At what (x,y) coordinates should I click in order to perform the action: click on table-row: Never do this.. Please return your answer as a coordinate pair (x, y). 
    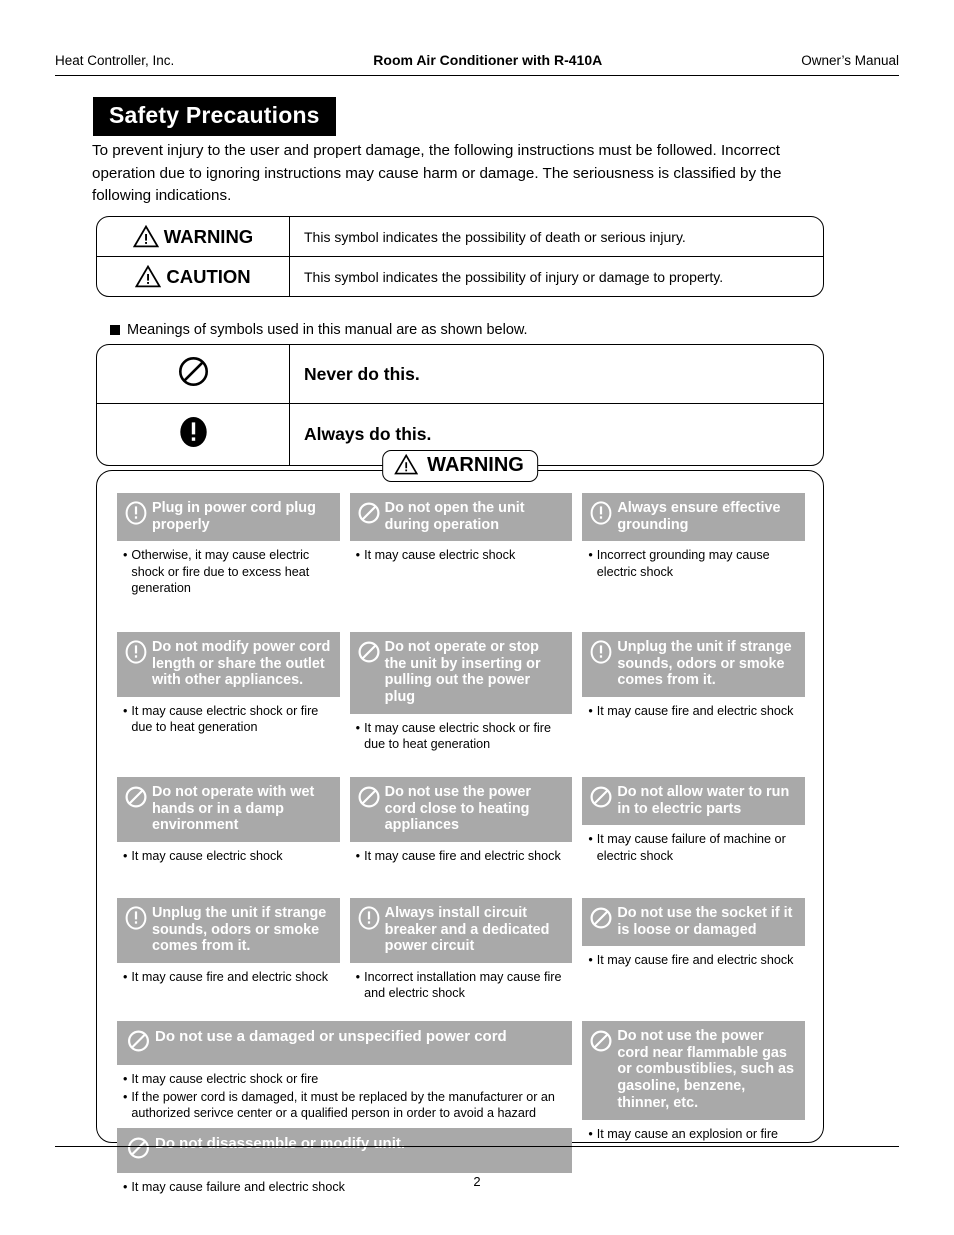
    Looking at the image, I should click on (460, 374).